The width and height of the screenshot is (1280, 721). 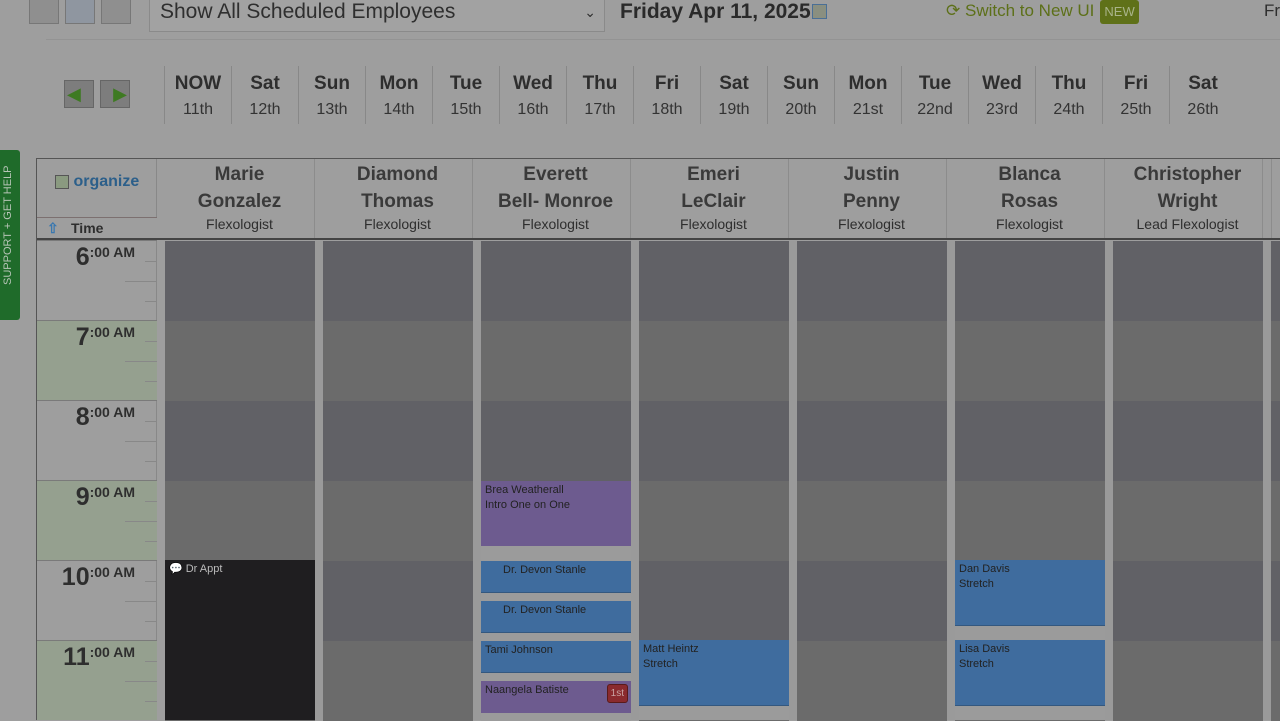 What do you see at coordinates (872, 198) in the screenshot?
I see `employee-header: Justin Penny Flexologist` at bounding box center [872, 198].